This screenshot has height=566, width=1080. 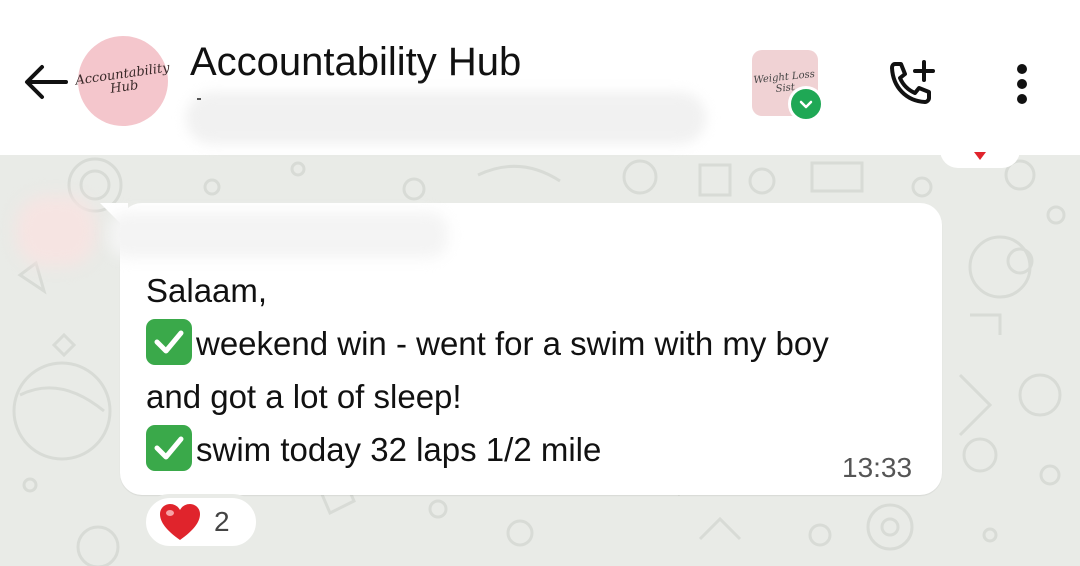 What do you see at coordinates (877, 467) in the screenshot?
I see `message-timestamp: 13:33` at bounding box center [877, 467].